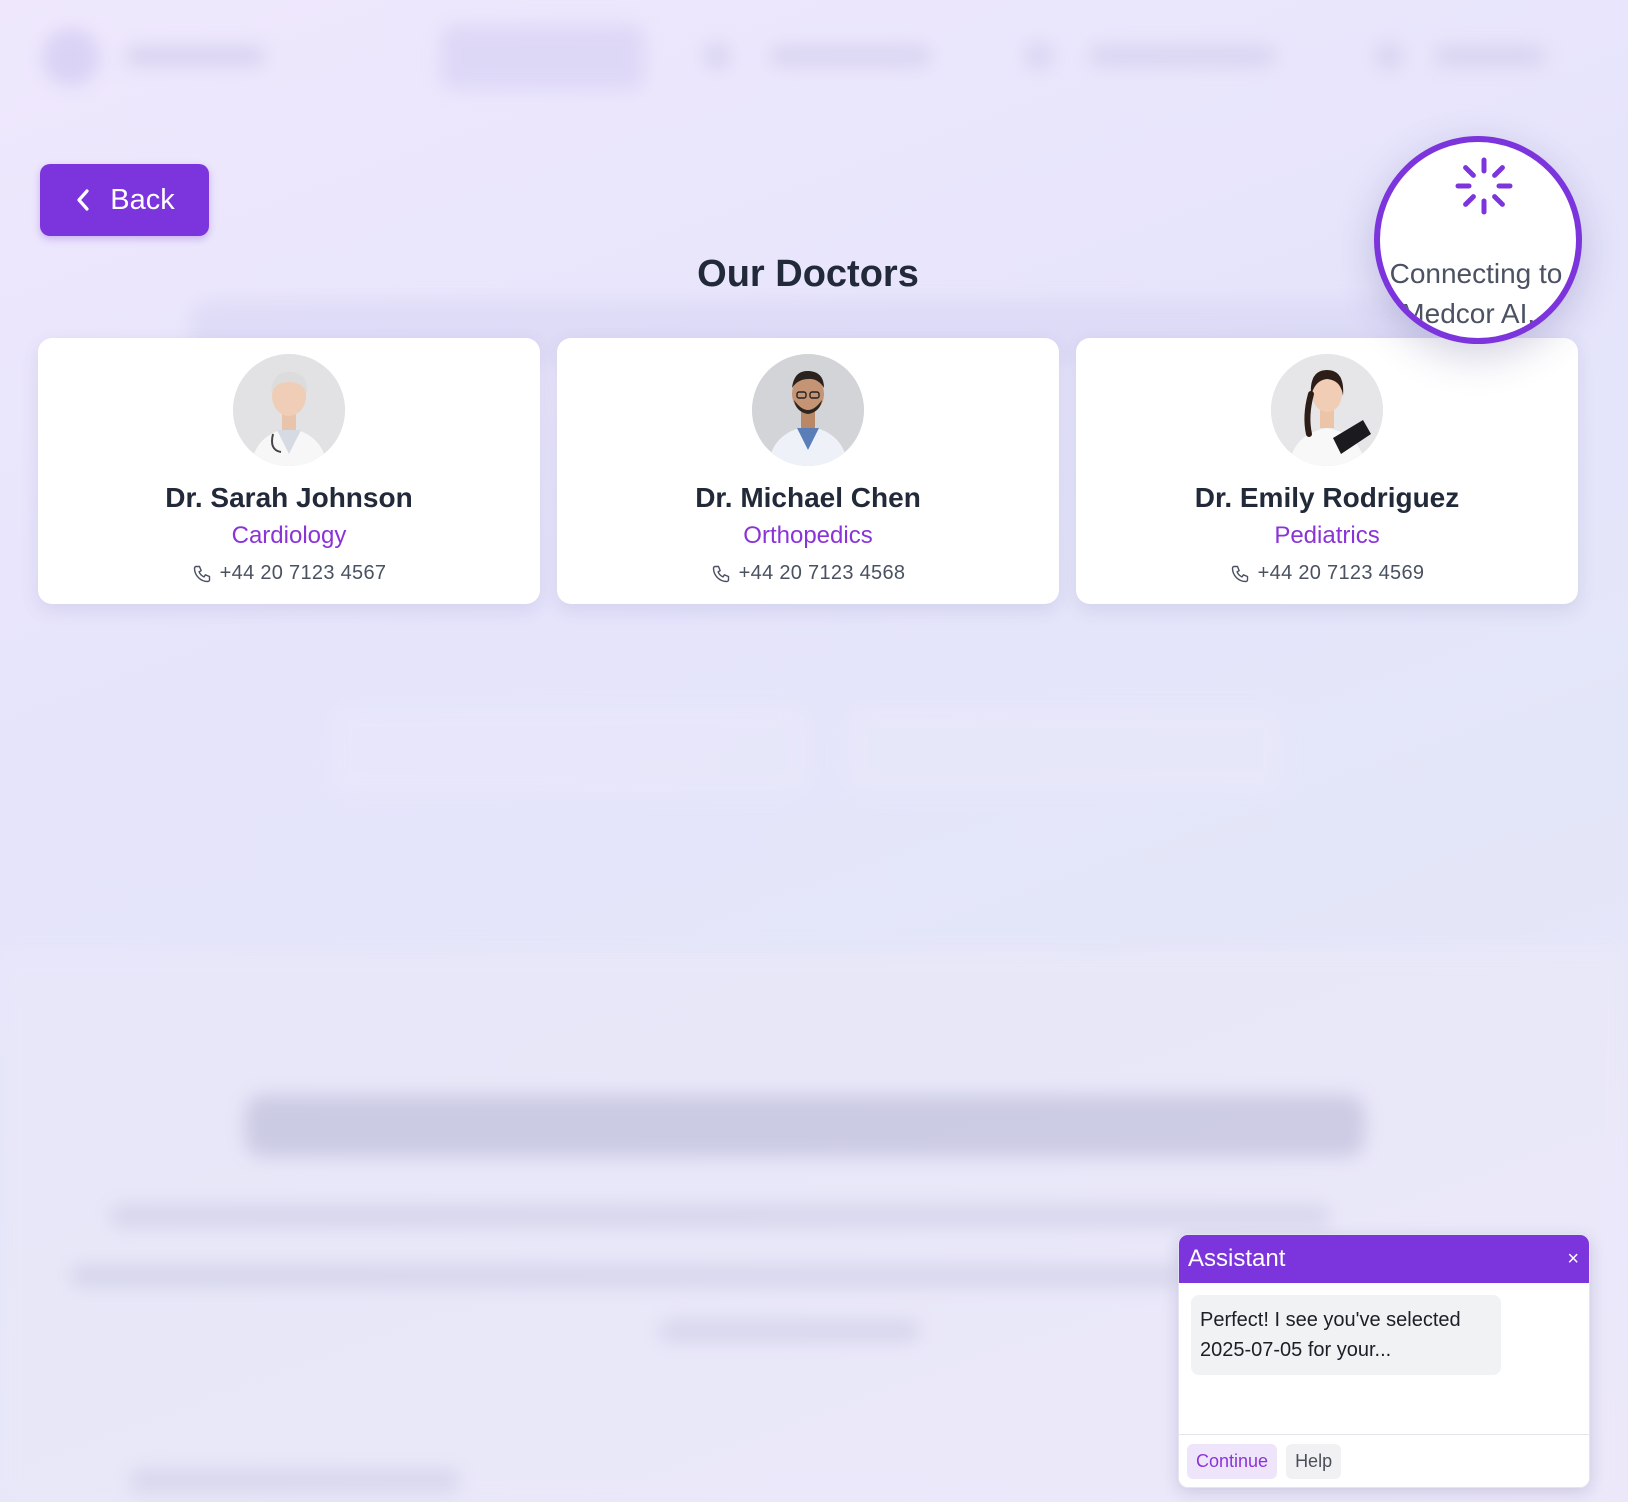 This screenshot has width=1628, height=1502. What do you see at coordinates (195, 56) in the screenshot?
I see `blurred-brand` at bounding box center [195, 56].